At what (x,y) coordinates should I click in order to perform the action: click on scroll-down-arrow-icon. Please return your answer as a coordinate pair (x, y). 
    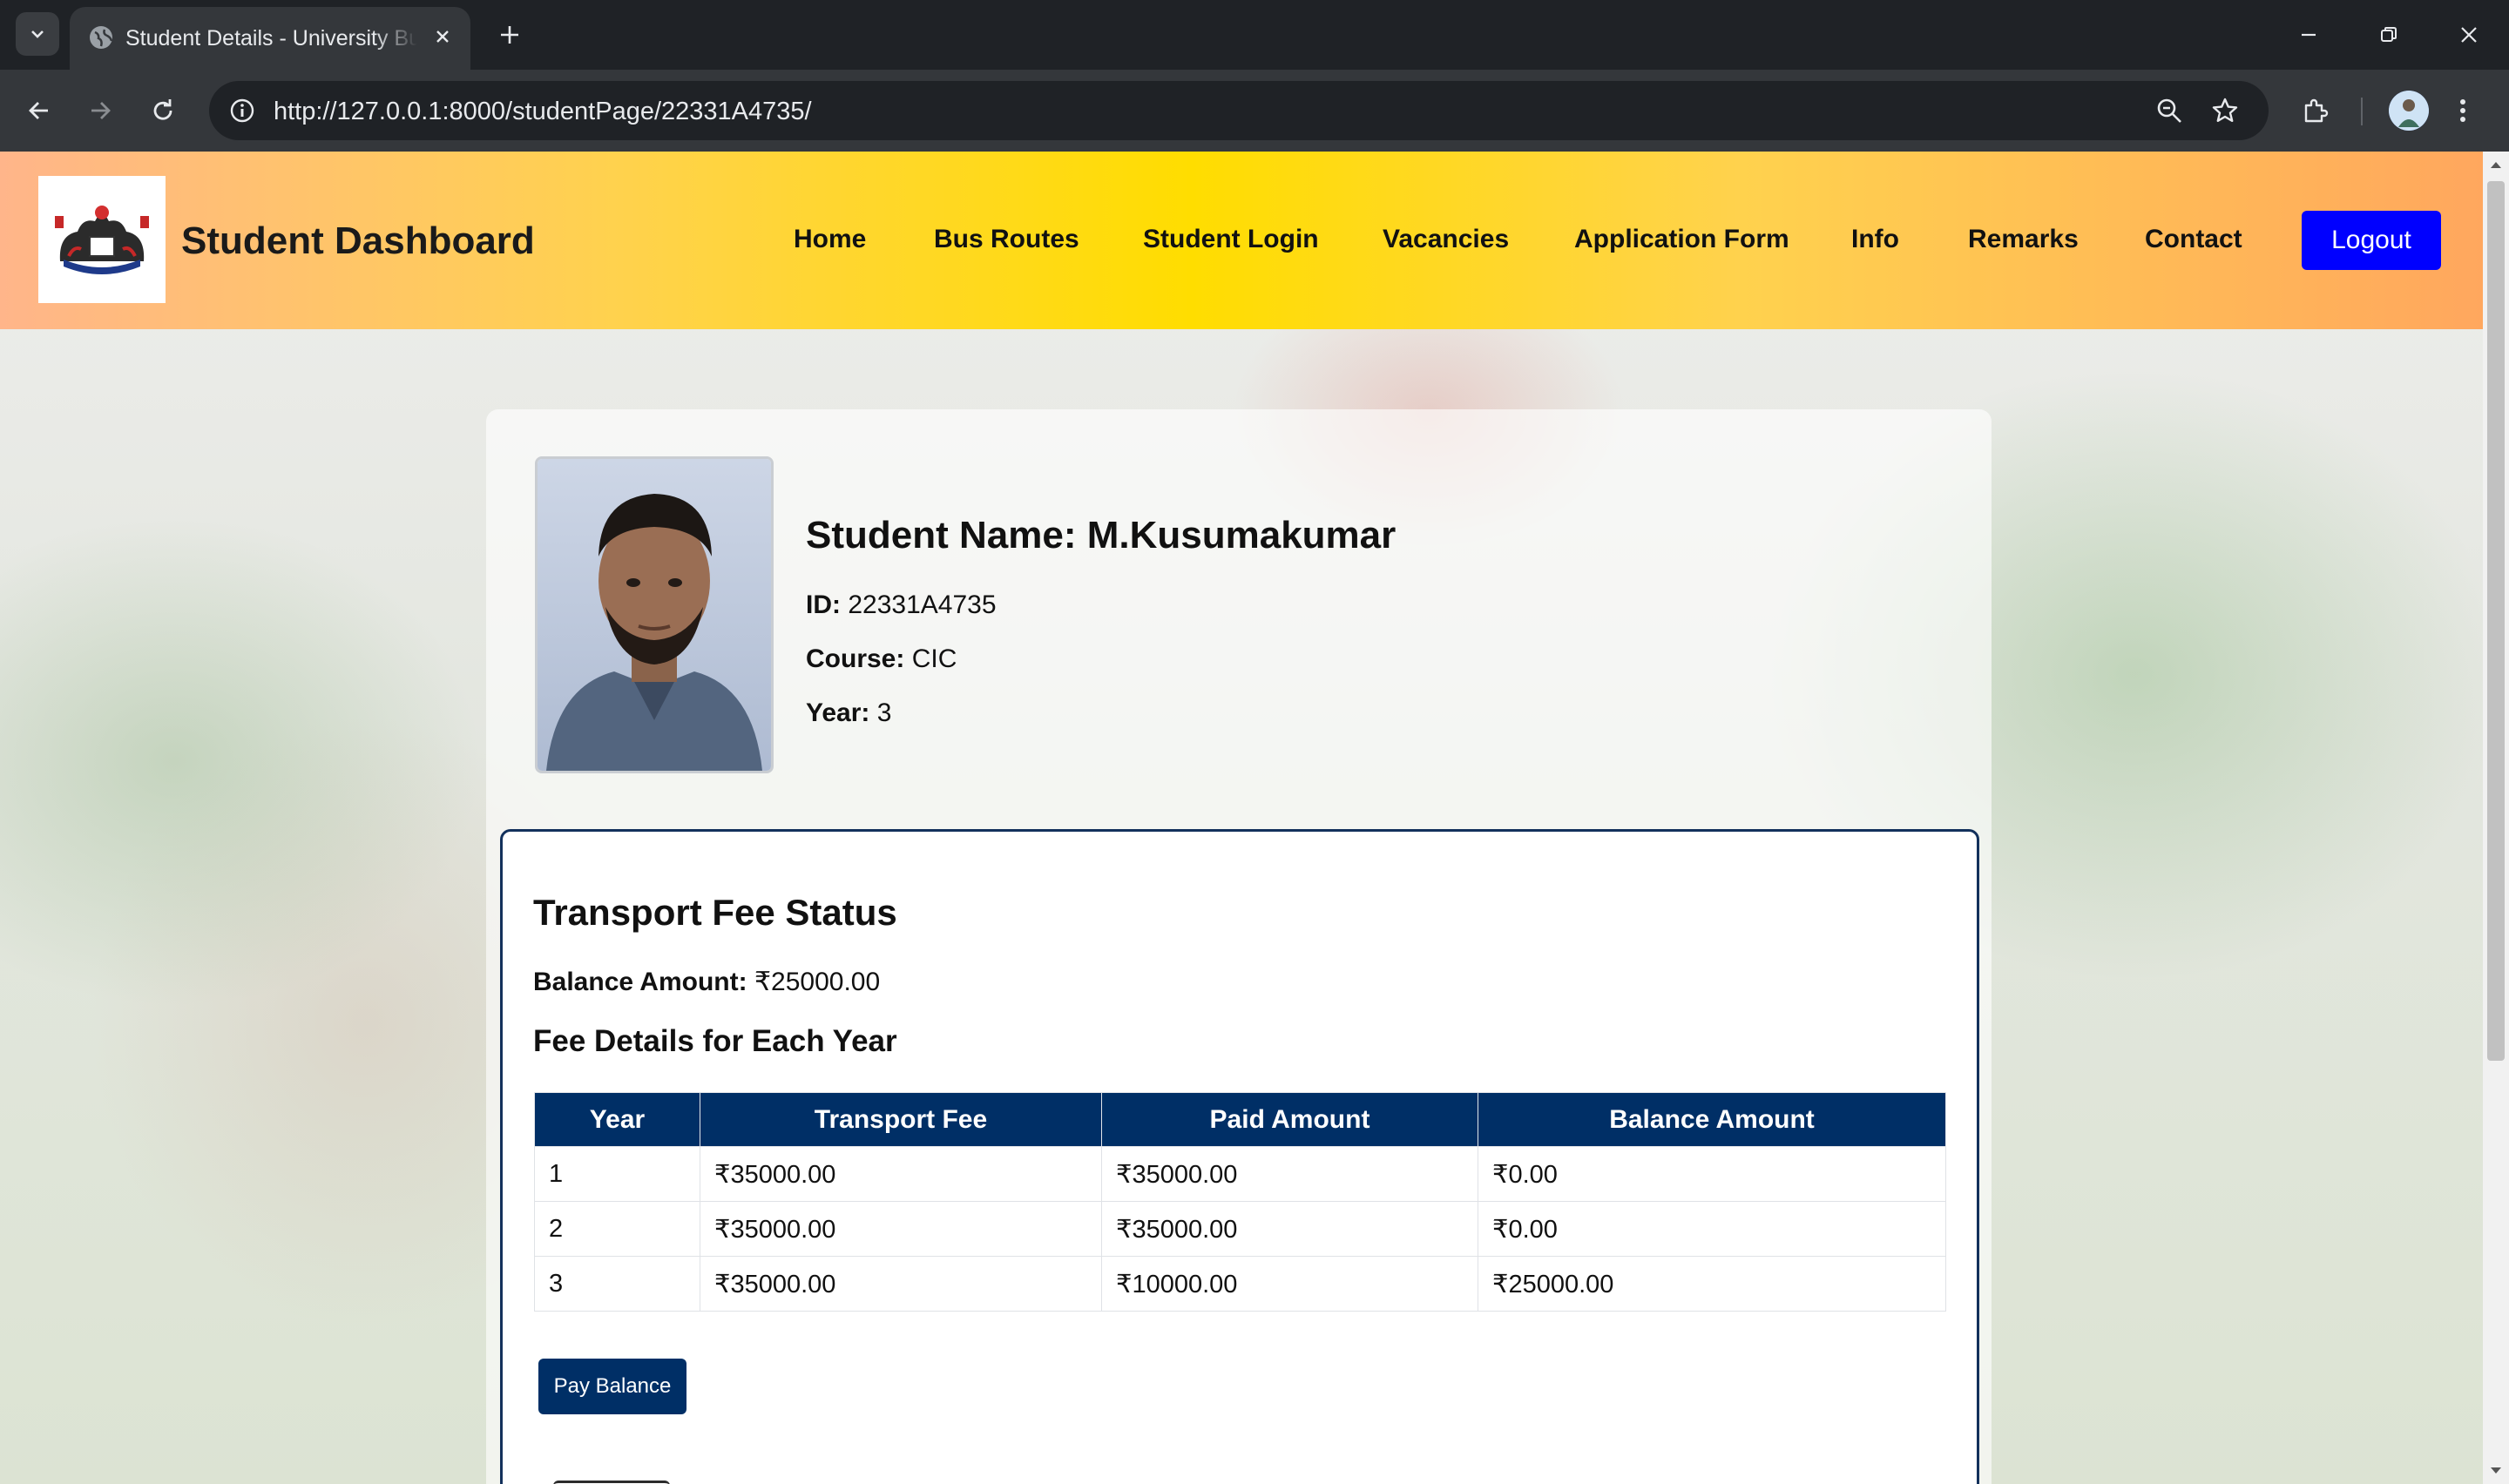
    Looking at the image, I should click on (2496, 1470).